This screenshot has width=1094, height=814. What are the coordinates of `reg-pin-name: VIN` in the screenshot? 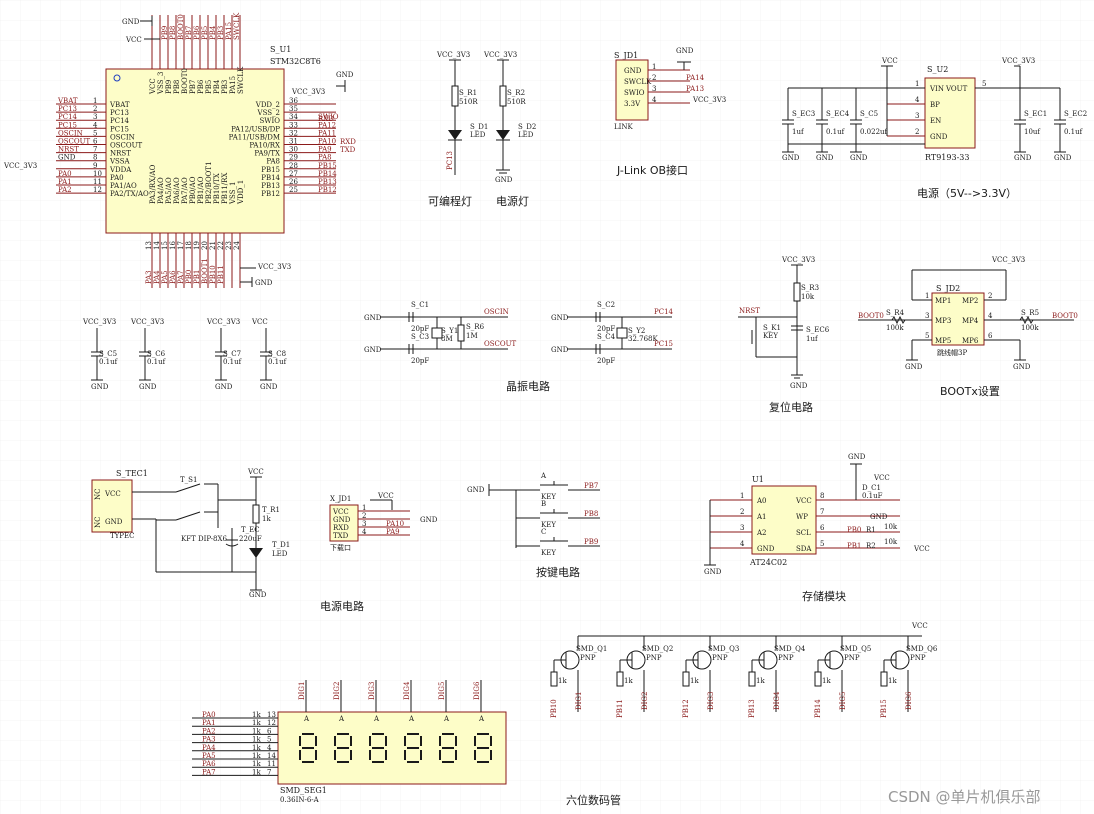 It's located at (936, 89).